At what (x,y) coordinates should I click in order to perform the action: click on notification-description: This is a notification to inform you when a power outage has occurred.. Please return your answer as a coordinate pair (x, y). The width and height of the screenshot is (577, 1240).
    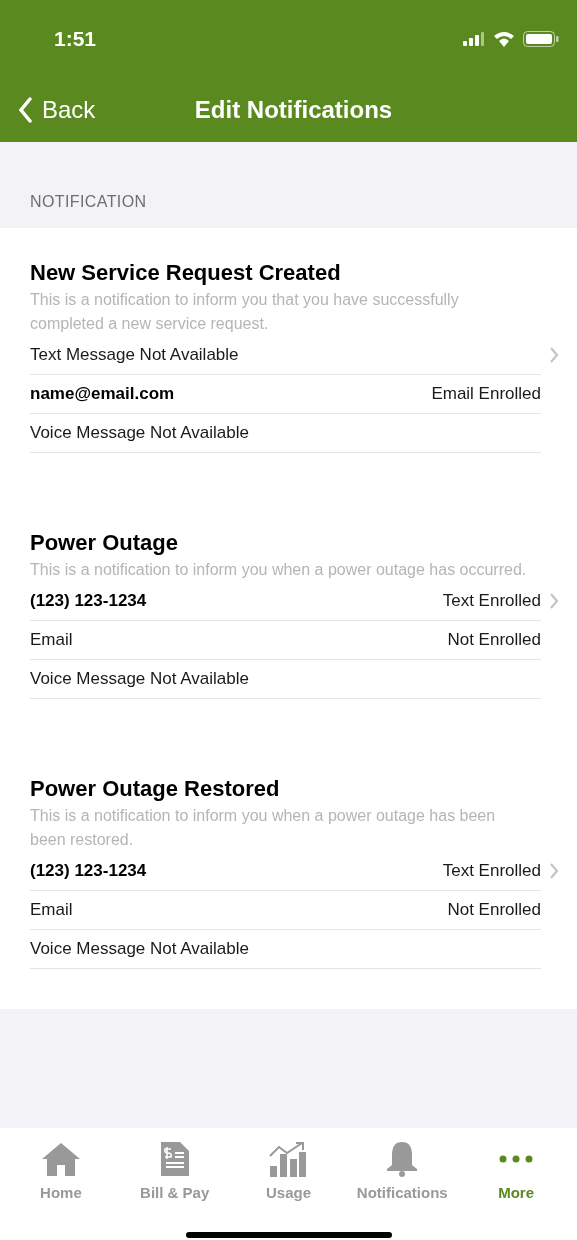
    Looking at the image, I should click on (279, 570).